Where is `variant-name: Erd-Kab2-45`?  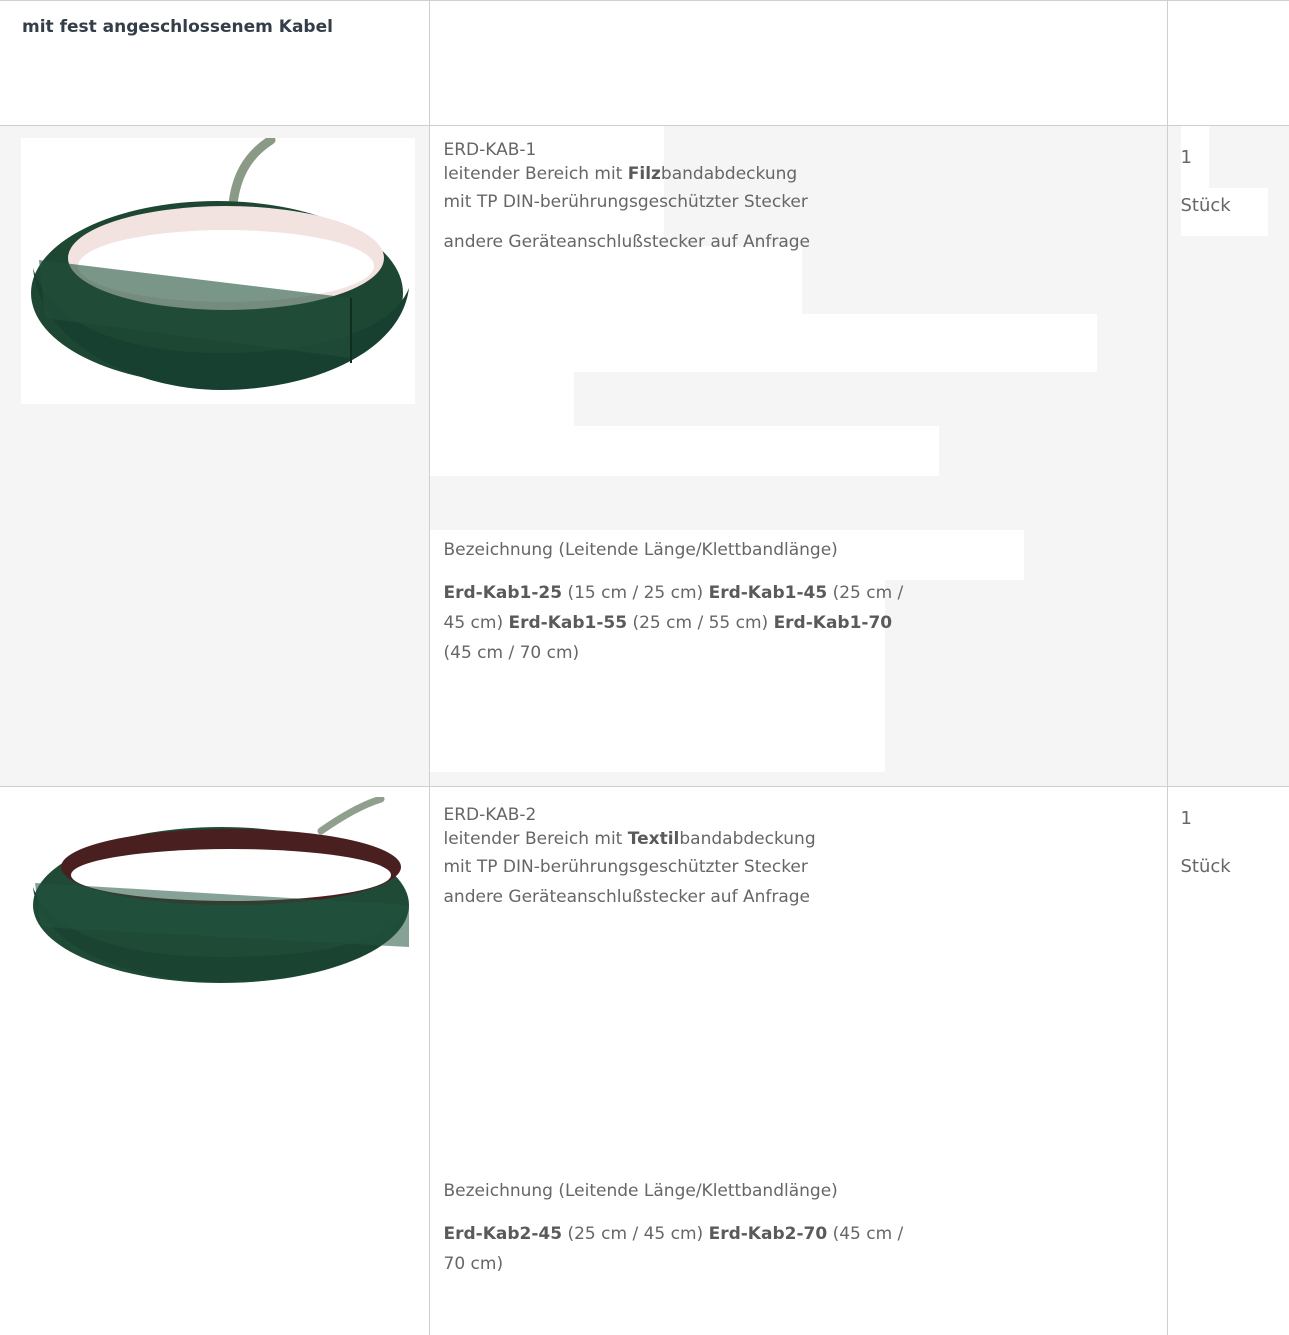
variant-name: Erd-Kab2-45 is located at coordinates (503, 1233).